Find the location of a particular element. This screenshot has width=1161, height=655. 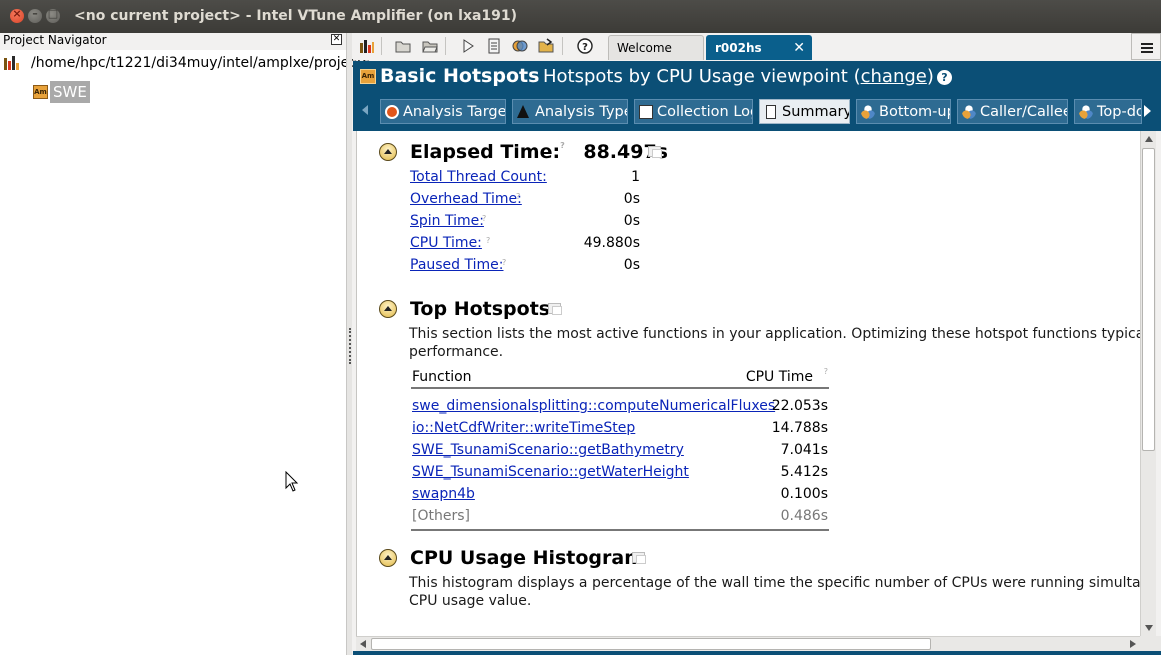

tab-top-down: Top-do is located at coordinates (1108, 111).